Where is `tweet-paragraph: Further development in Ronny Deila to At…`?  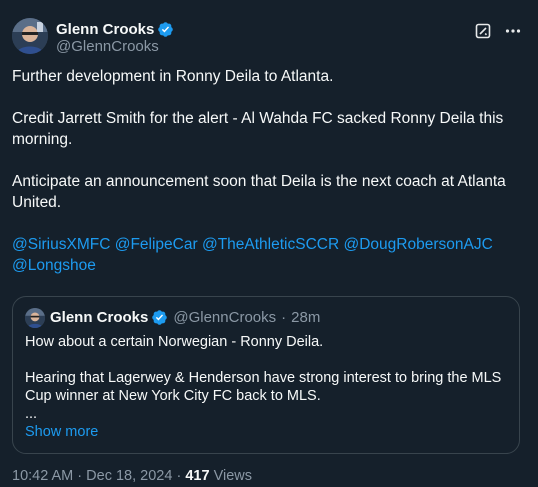 tweet-paragraph: Further development in Ronny Deila to At… is located at coordinates (173, 76).